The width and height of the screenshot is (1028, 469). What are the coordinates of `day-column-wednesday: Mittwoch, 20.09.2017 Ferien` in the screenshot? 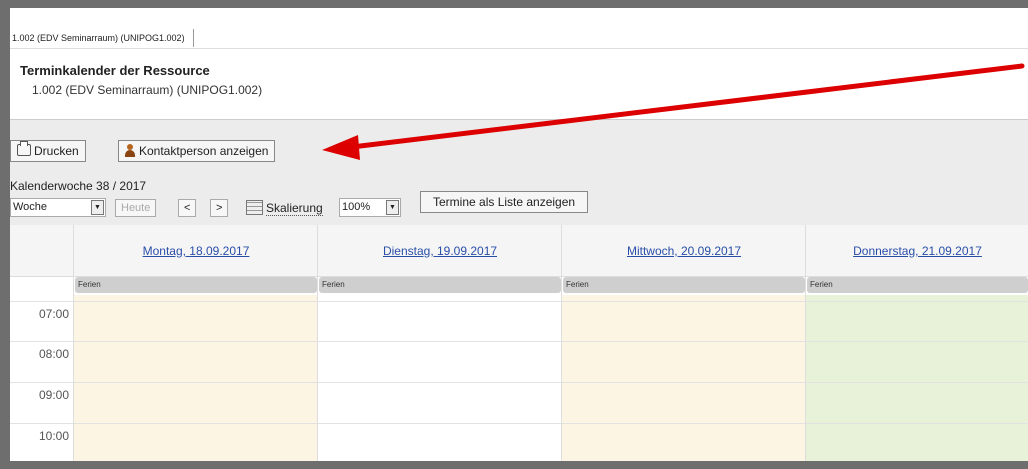 It's located at (683, 343).